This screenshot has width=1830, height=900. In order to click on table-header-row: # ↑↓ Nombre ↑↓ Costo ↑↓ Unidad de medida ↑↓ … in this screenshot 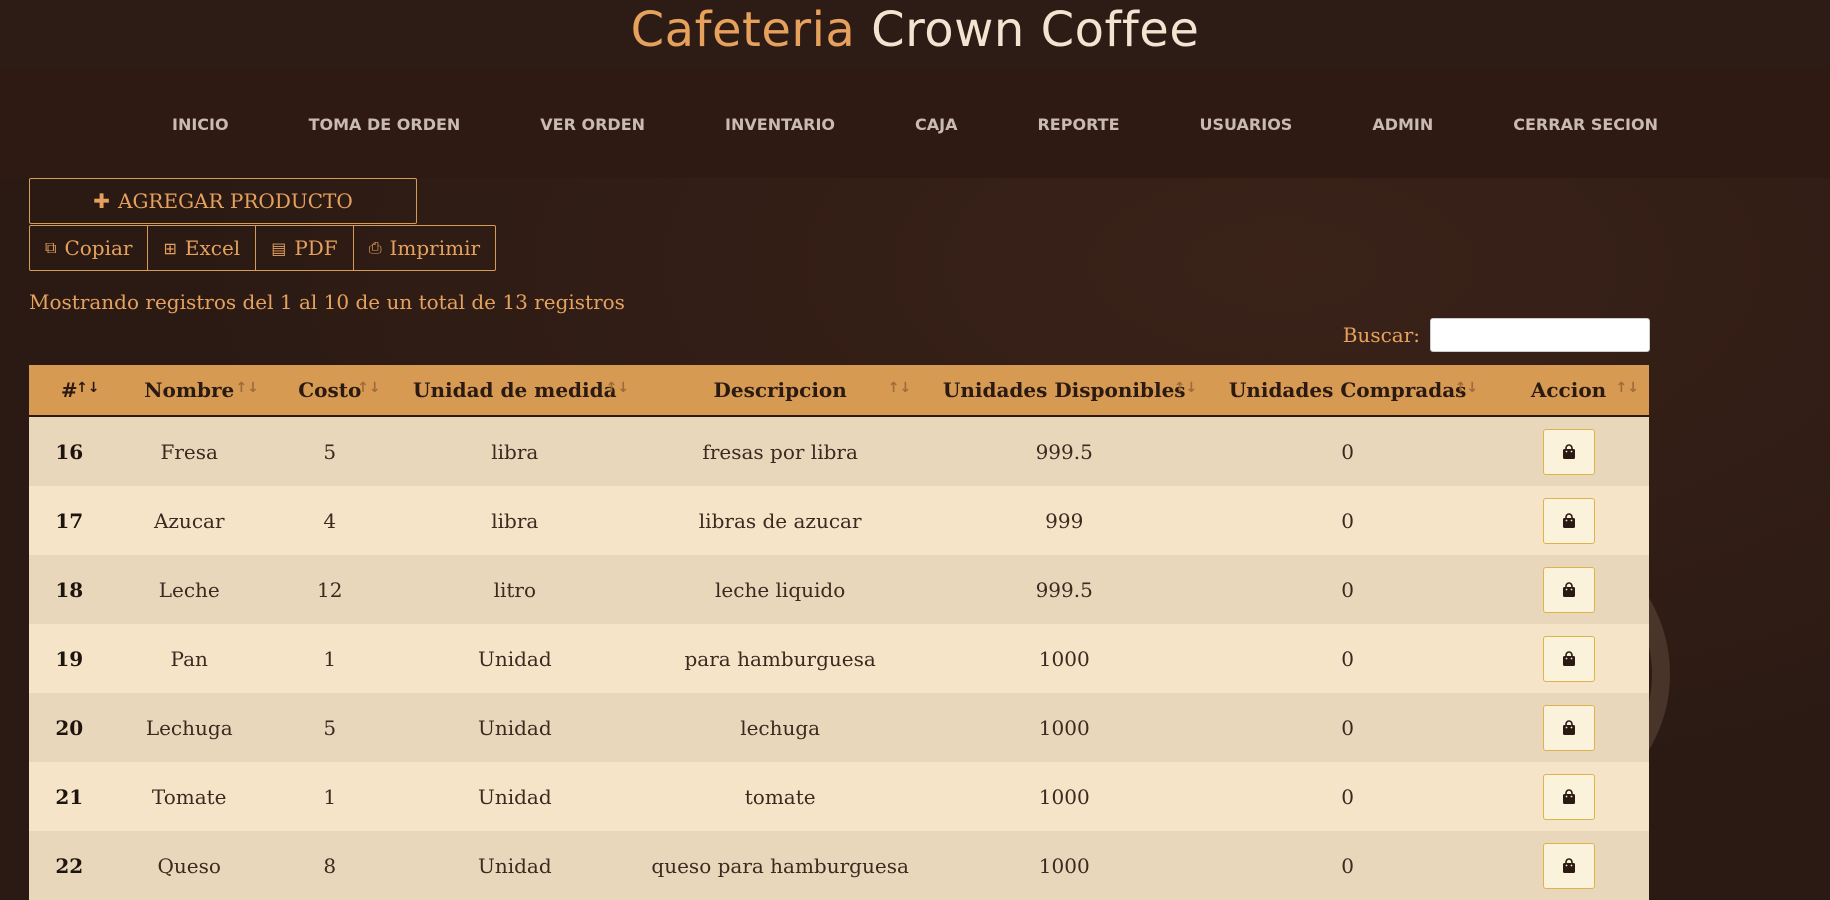, I will do `click(839, 391)`.